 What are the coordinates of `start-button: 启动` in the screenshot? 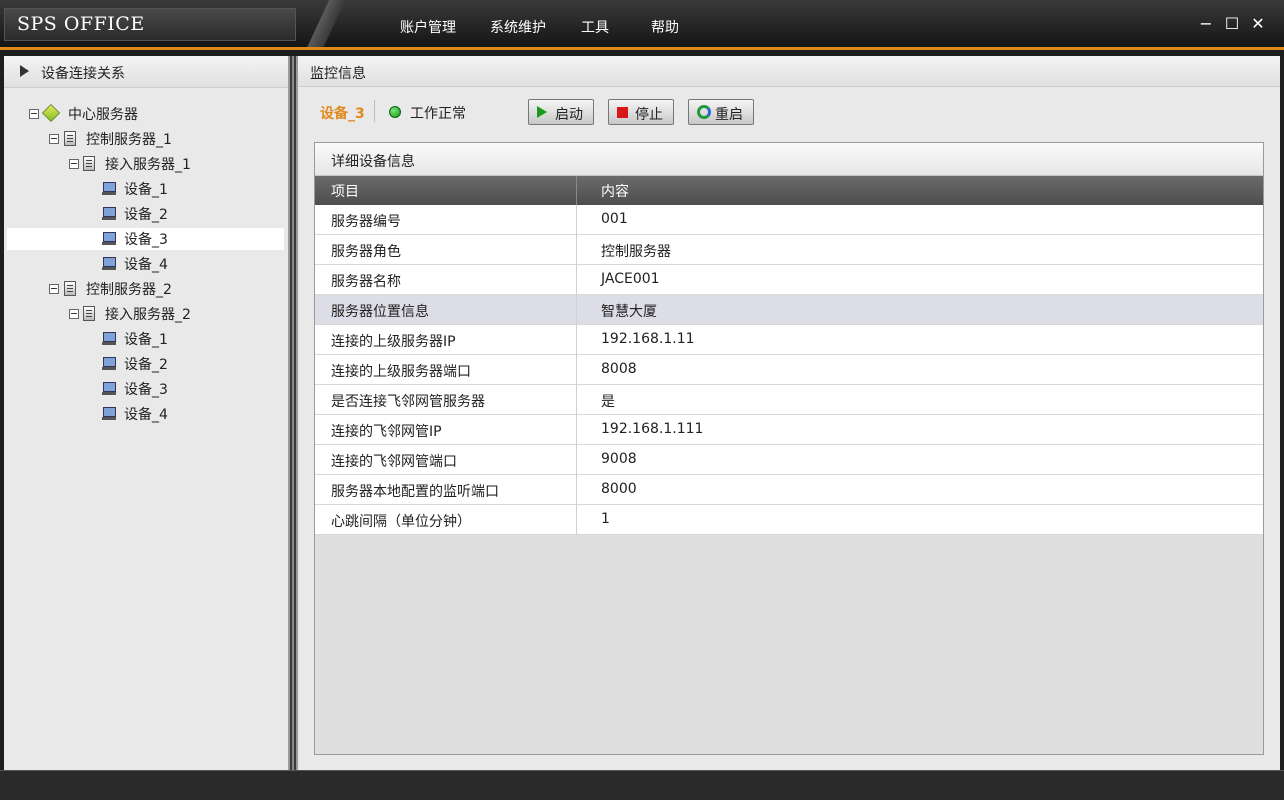 It's located at (561, 112).